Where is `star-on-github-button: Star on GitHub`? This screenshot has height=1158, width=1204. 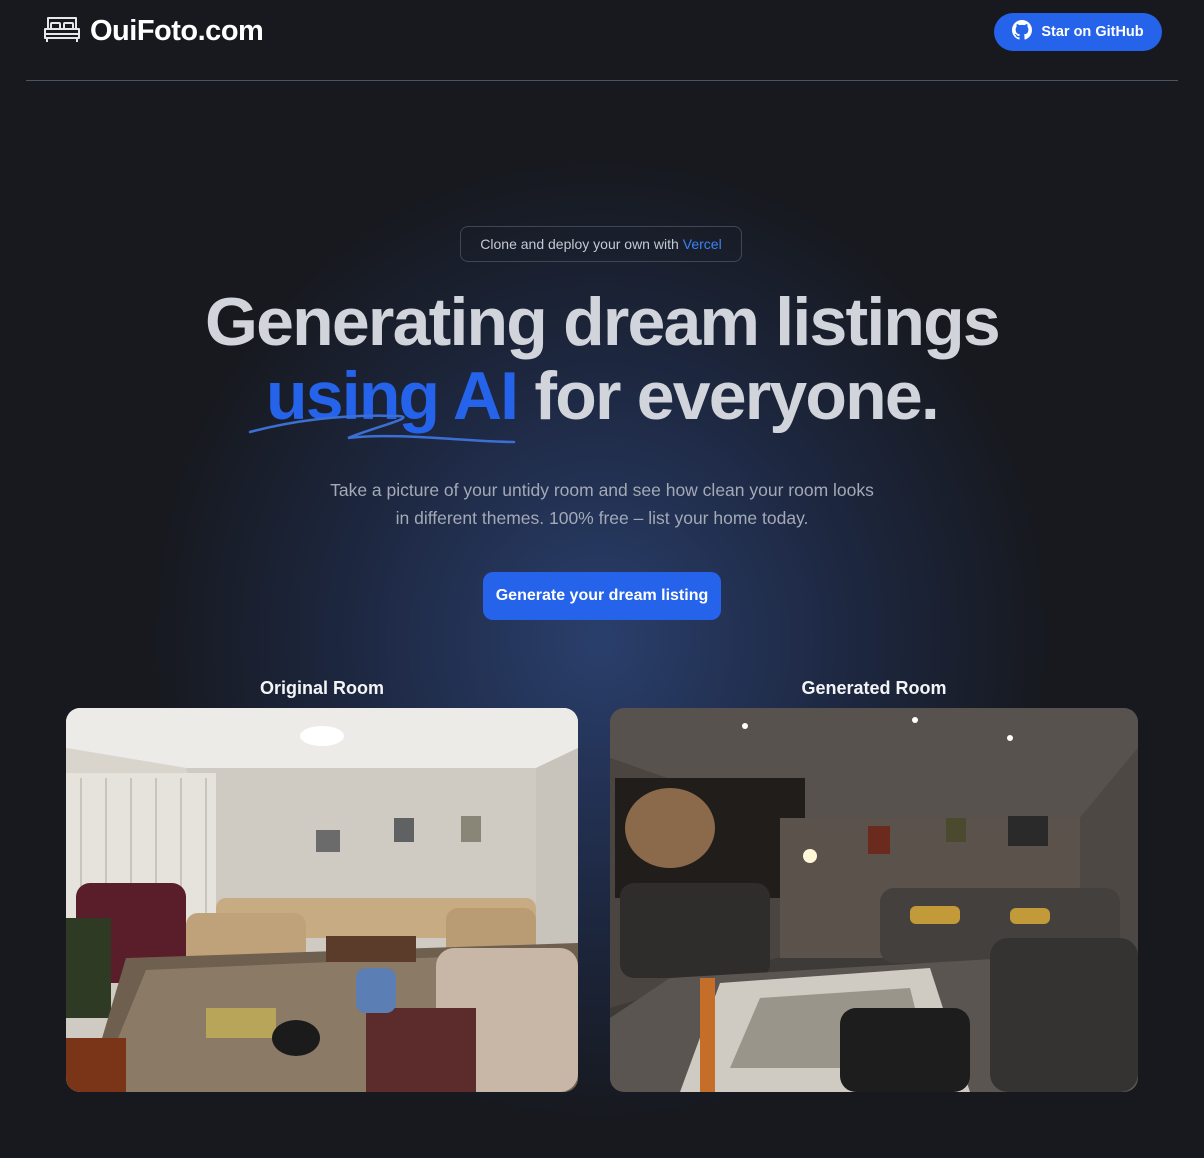 star-on-github-button: Star on GitHub is located at coordinates (1078, 32).